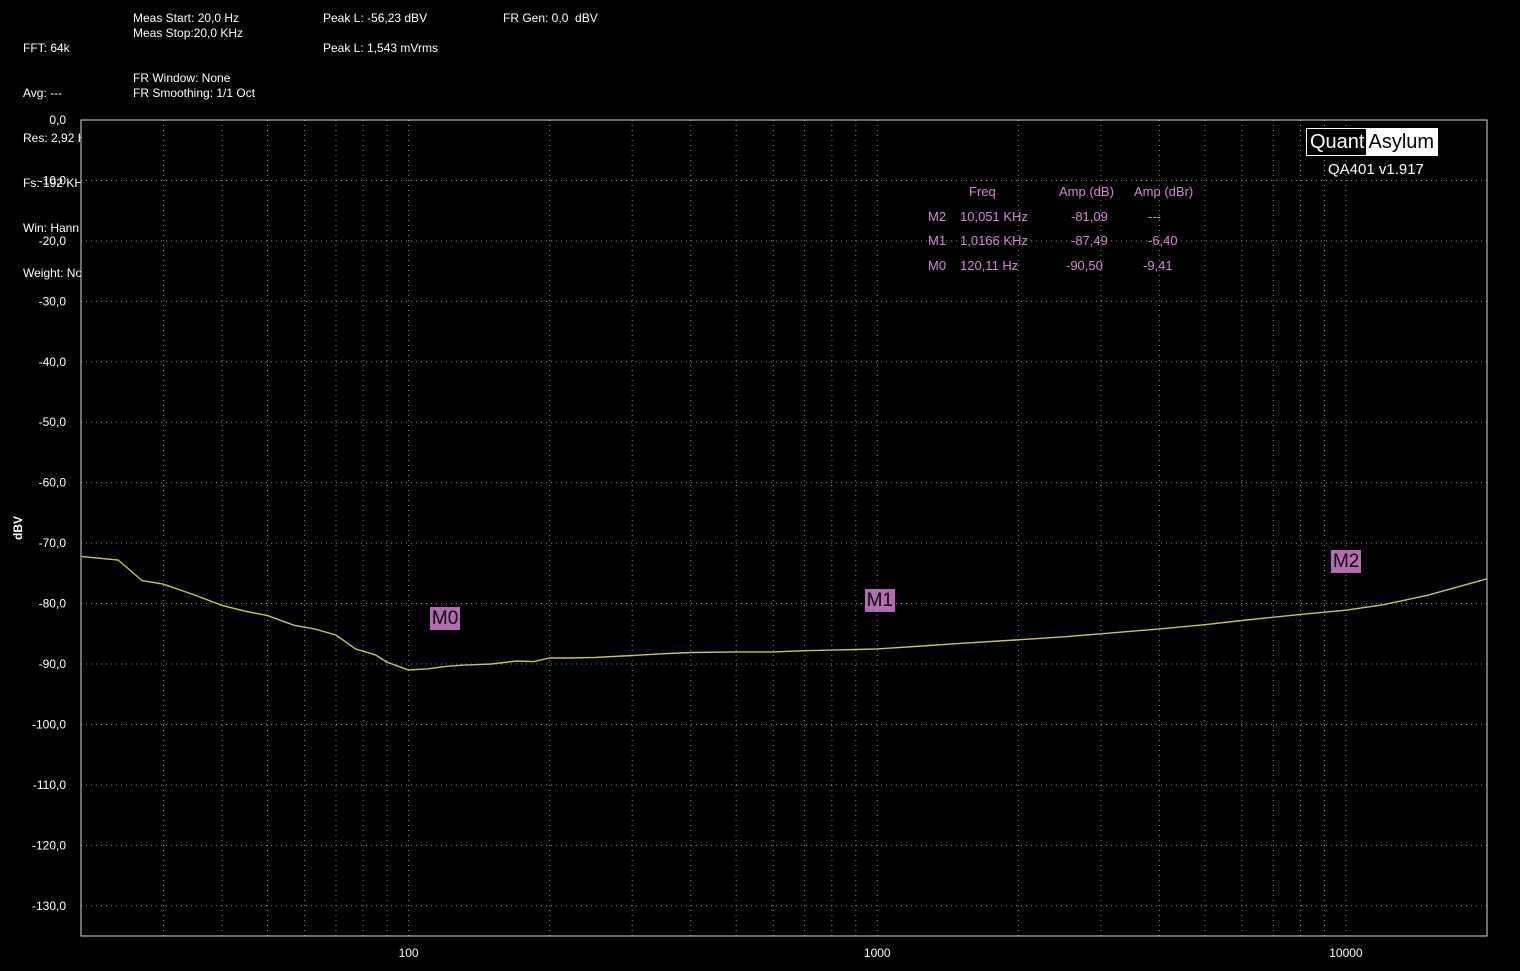  What do you see at coordinates (1158, 265) in the screenshot?
I see `marker-row-amp-dbr: -9,41` at bounding box center [1158, 265].